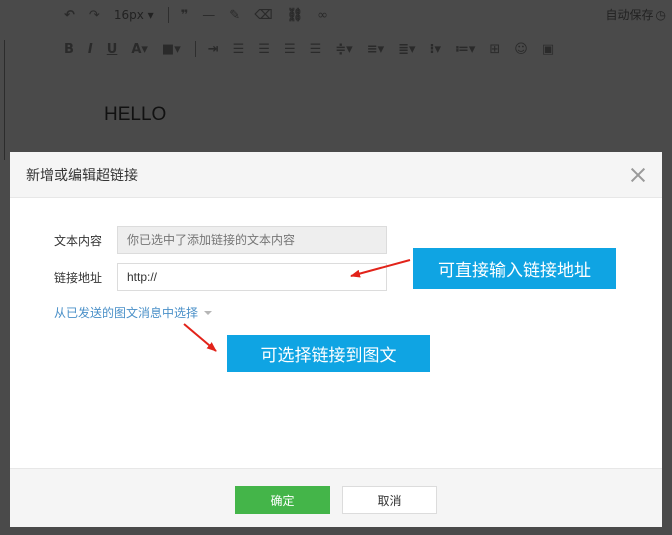  What do you see at coordinates (239, 49) in the screenshot?
I see `align-left-icon: ☰` at bounding box center [239, 49].